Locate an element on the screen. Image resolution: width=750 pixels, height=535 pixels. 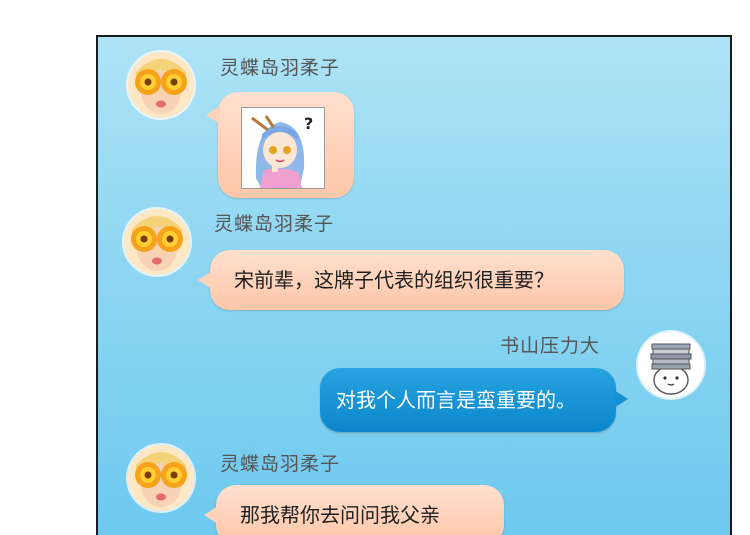
message-text: 那我帮你去问问我父亲 is located at coordinates (340, 515).